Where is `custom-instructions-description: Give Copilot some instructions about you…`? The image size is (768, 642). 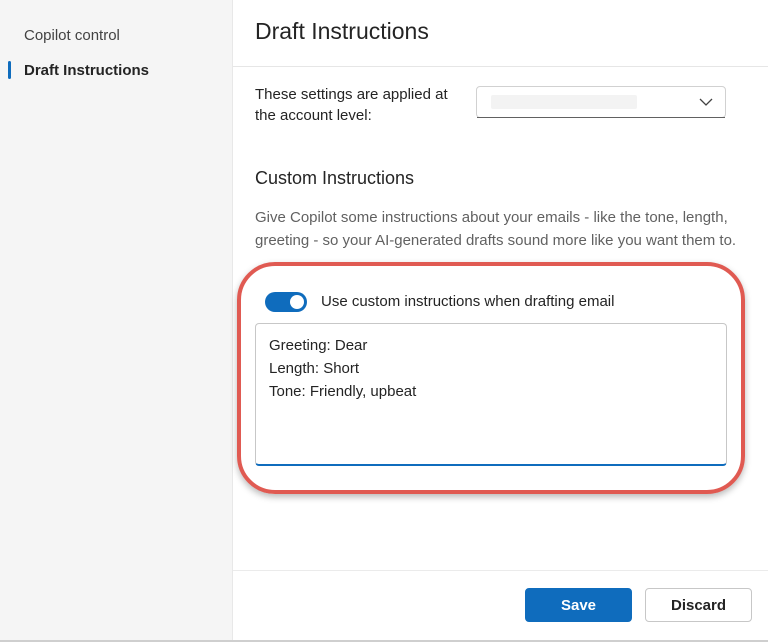
custom-instructions-description: Give Copilot some instructions about you… is located at coordinates (496, 229).